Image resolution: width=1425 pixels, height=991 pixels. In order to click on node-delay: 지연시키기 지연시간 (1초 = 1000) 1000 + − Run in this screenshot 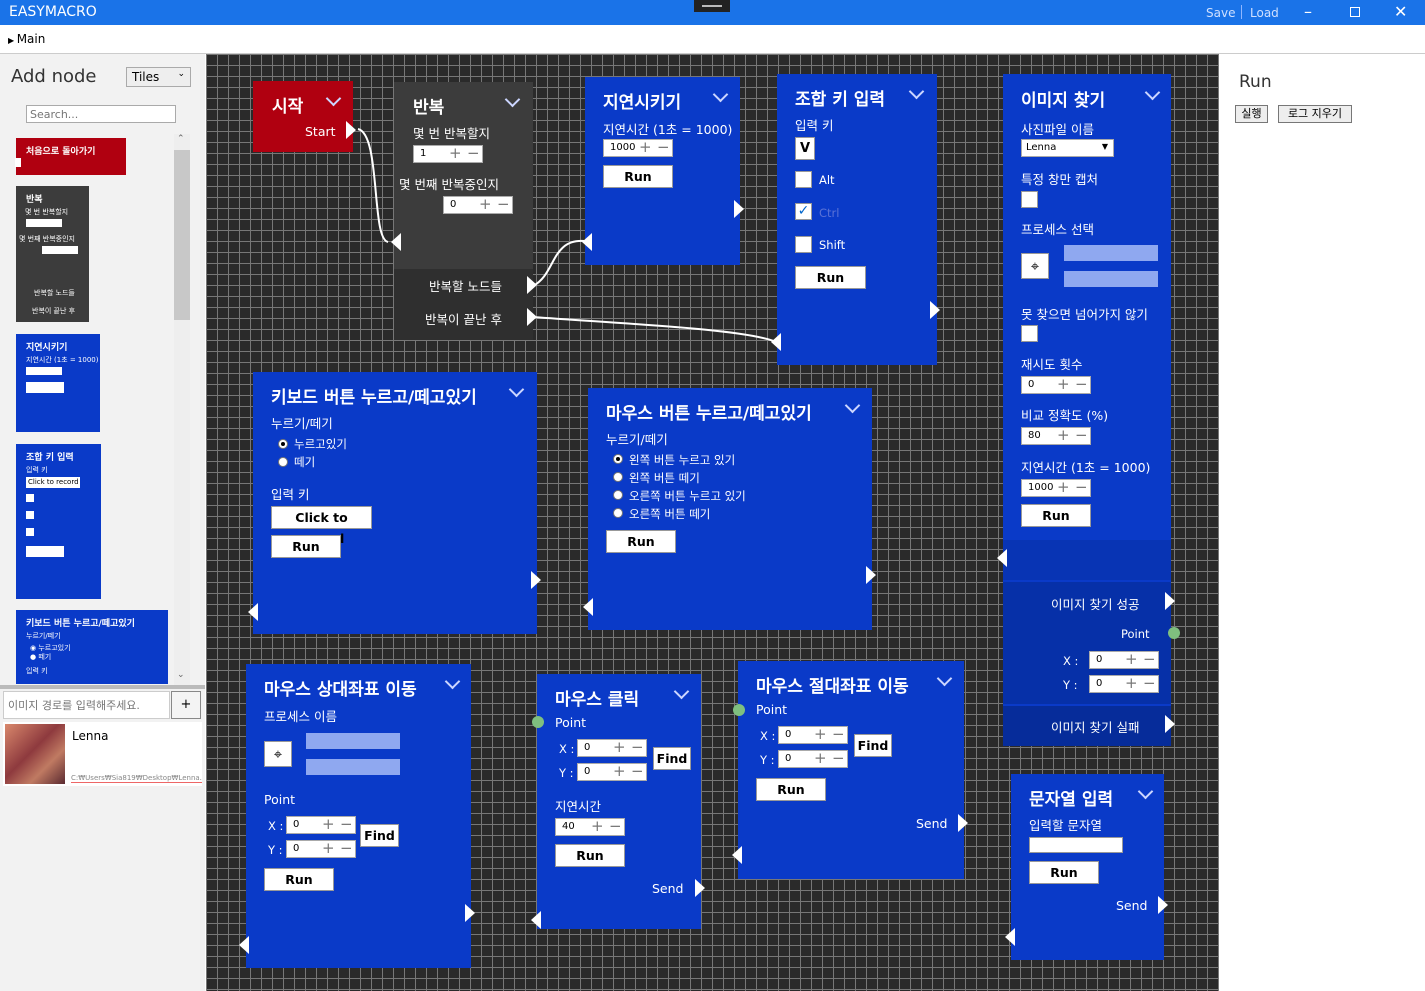, I will do `click(663, 171)`.